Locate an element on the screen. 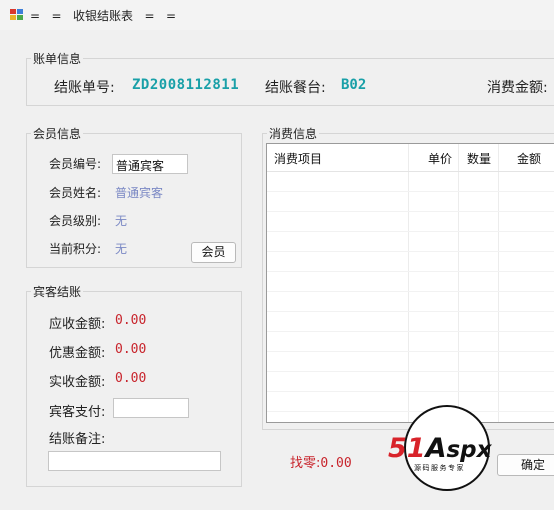  member-name-label: 会员姓名: is located at coordinates (75, 193).